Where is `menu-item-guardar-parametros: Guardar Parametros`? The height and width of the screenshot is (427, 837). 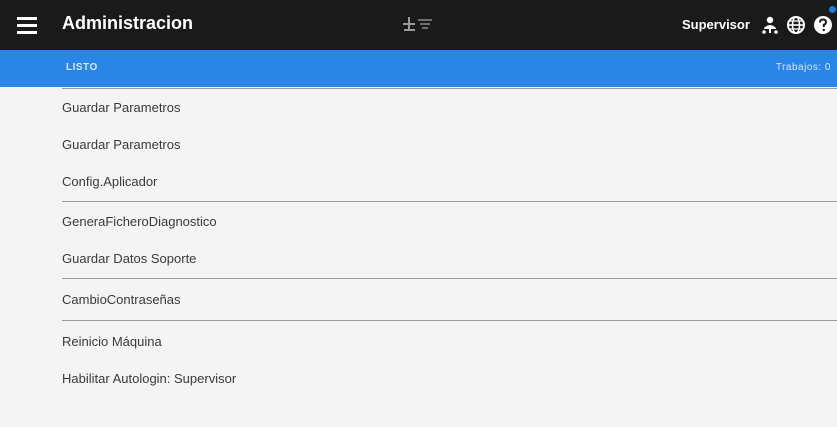
menu-item-guardar-parametros: Guardar Parametros is located at coordinates (432, 107).